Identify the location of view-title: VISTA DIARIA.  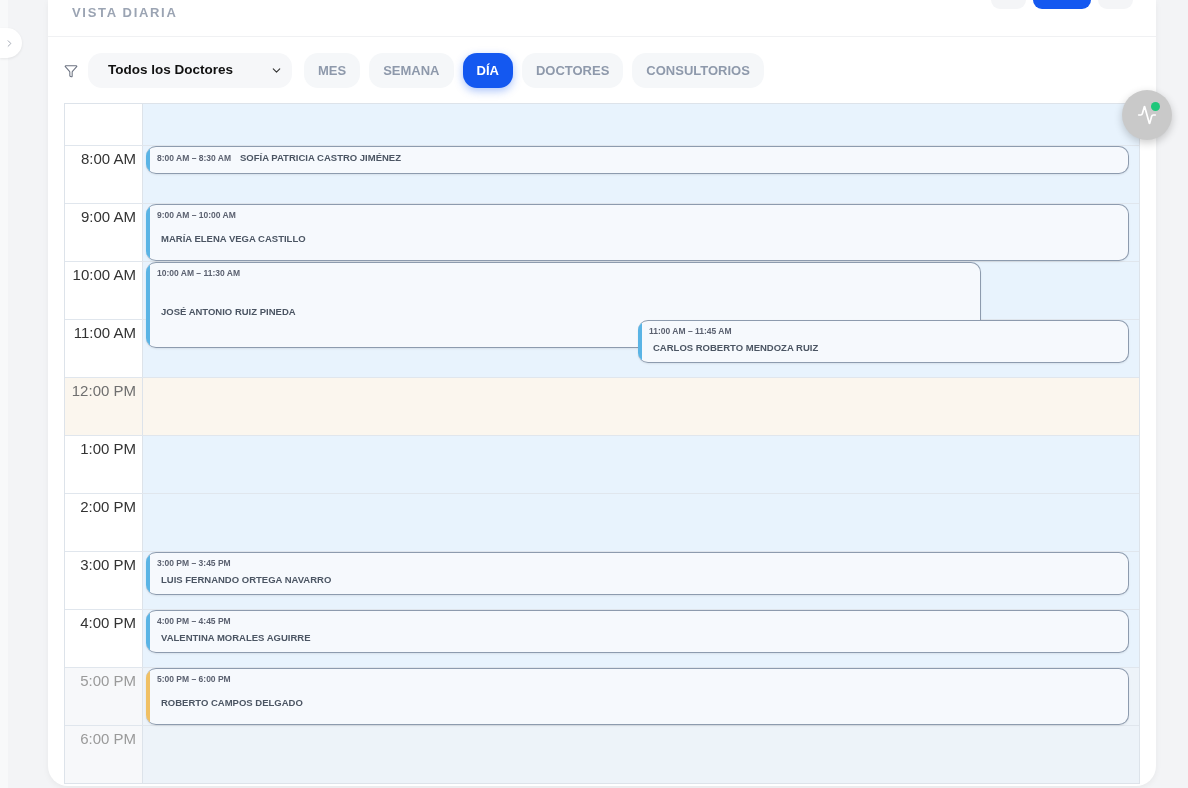
(125, 13).